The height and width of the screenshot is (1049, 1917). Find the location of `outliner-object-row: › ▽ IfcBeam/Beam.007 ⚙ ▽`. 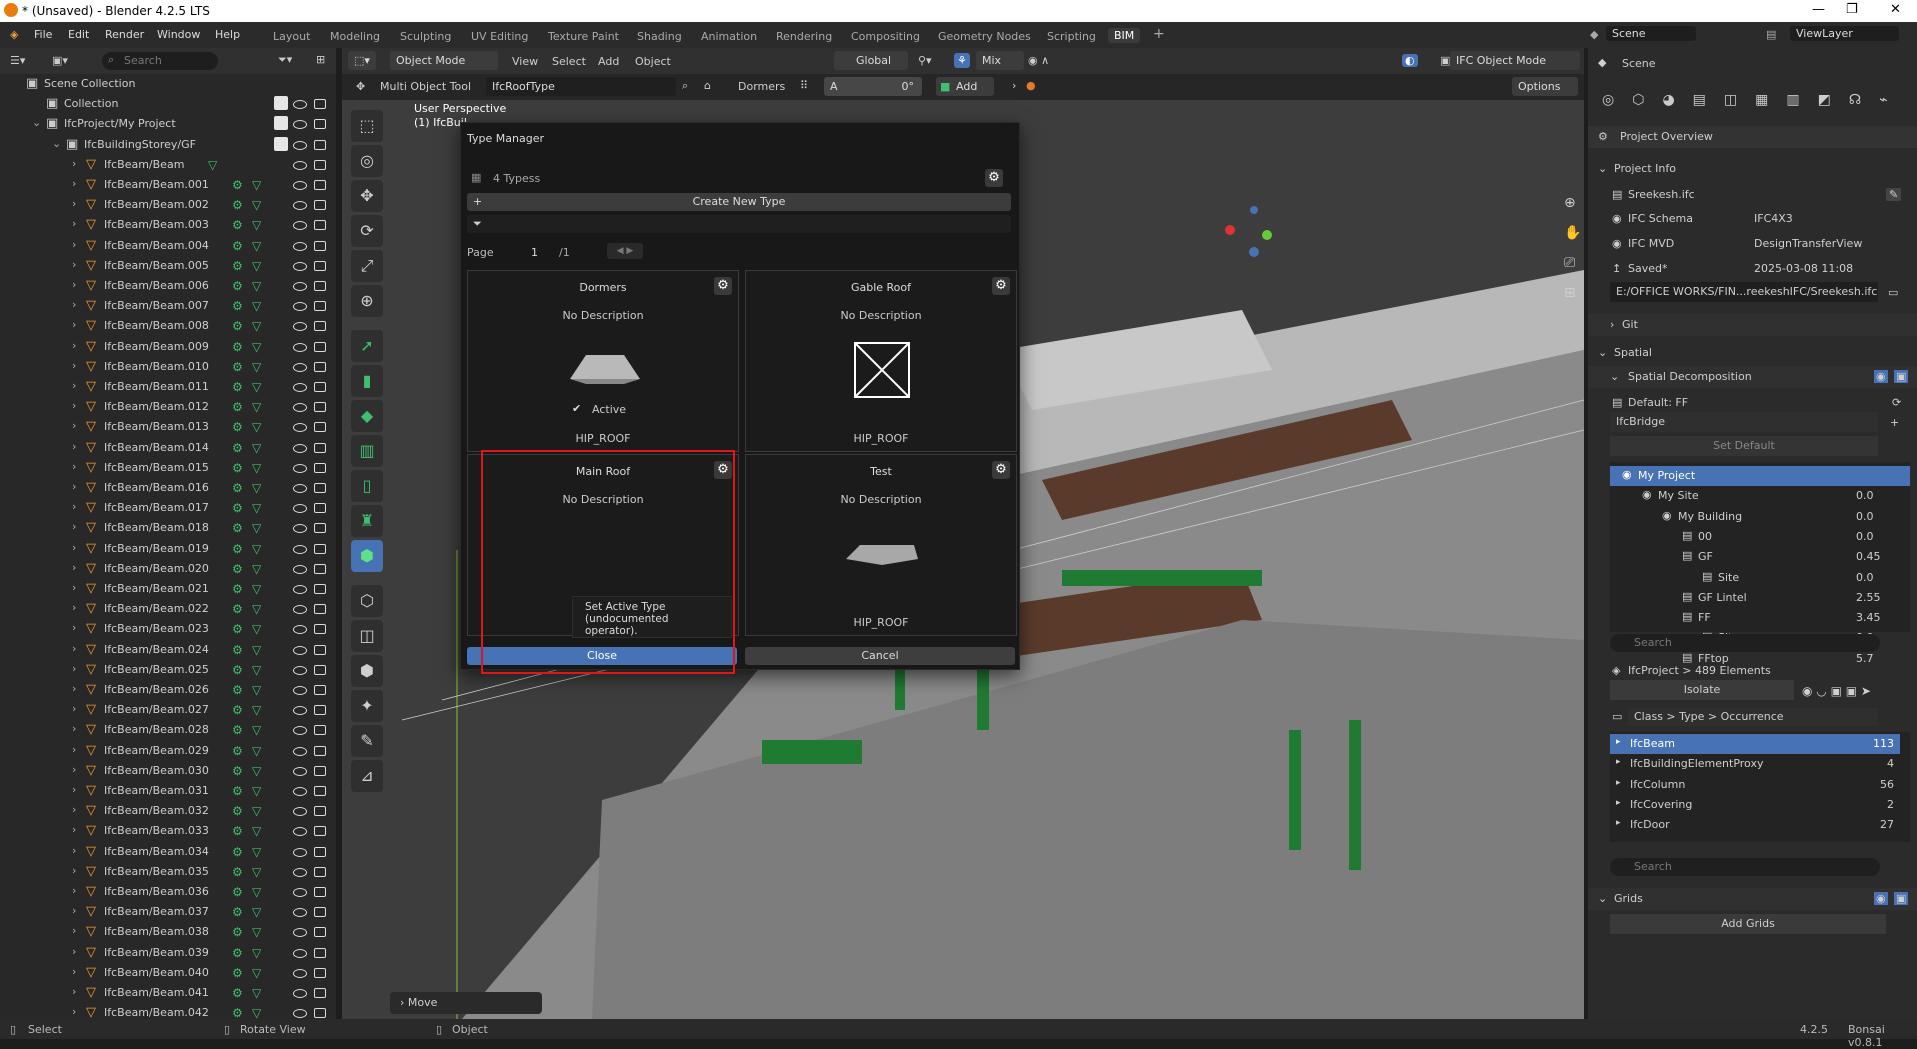

outliner-object-row: › ▽ IfcBeam/Beam.007 ⚙ ▽ is located at coordinates (168, 306).